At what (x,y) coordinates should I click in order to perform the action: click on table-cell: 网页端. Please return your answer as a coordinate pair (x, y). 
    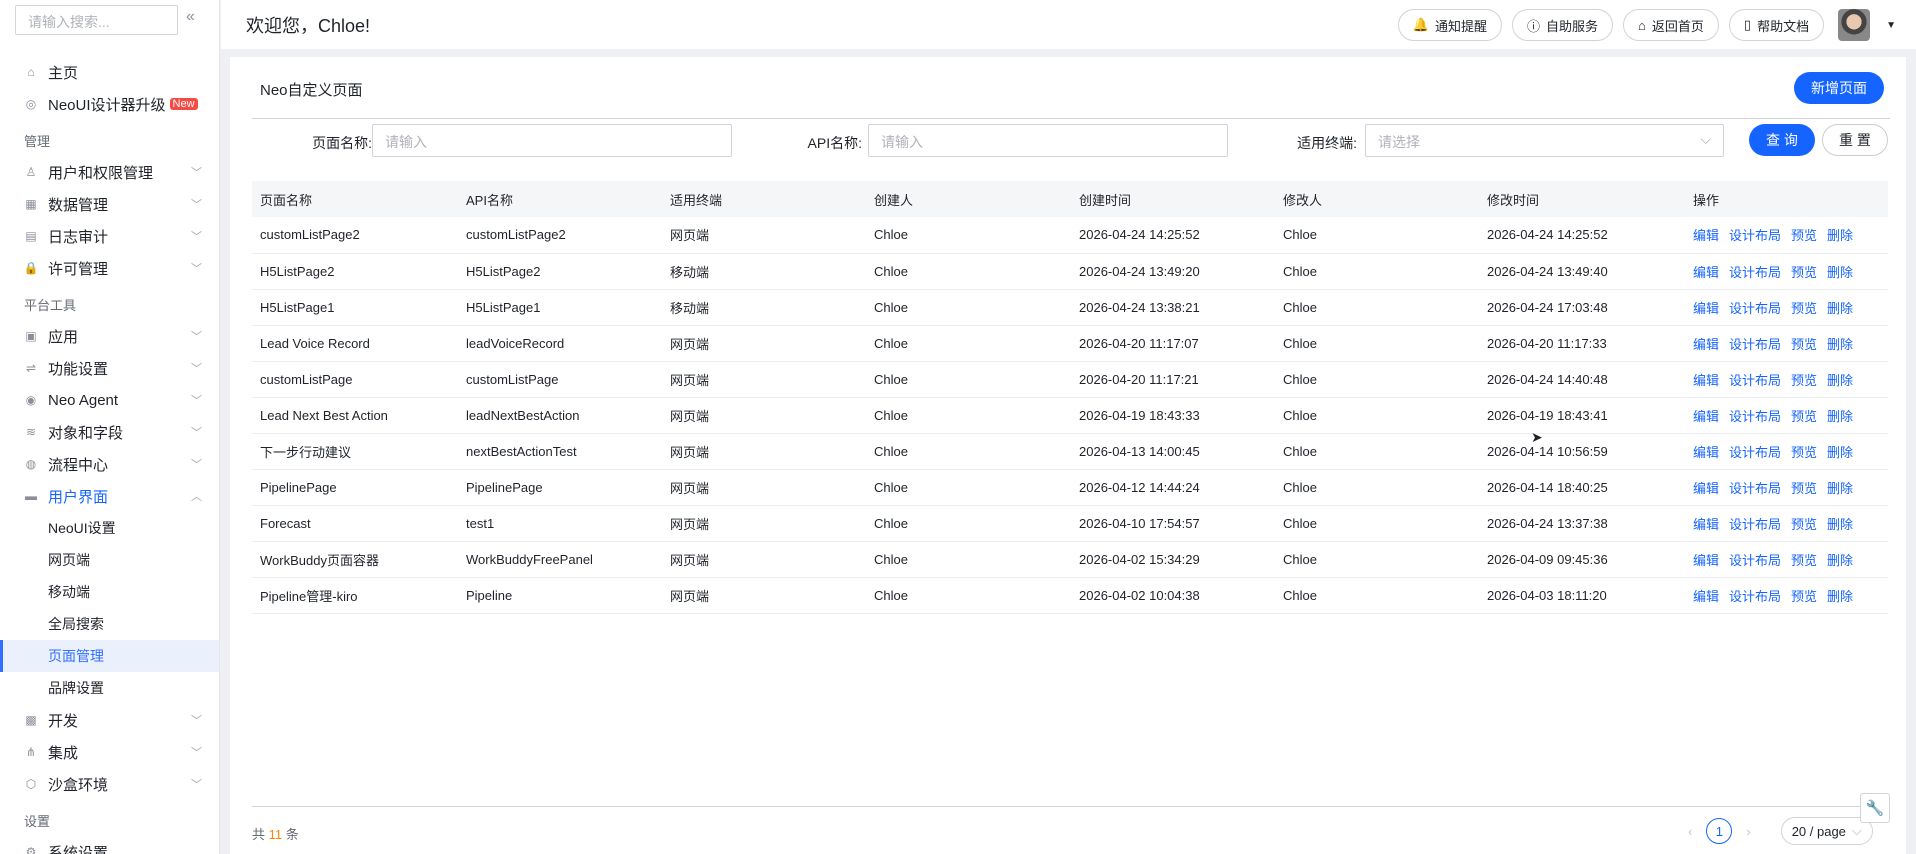
    Looking at the image, I should click on (764, 487).